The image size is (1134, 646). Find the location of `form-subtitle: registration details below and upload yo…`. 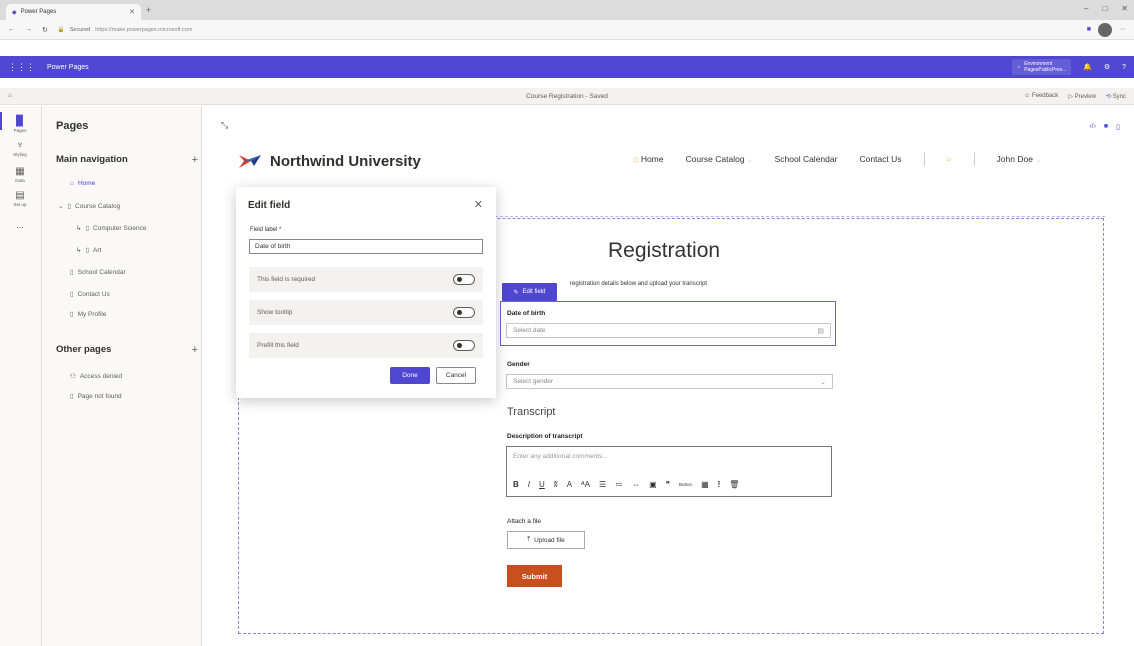

form-subtitle: registration details below and upload yo… is located at coordinates (638, 284).